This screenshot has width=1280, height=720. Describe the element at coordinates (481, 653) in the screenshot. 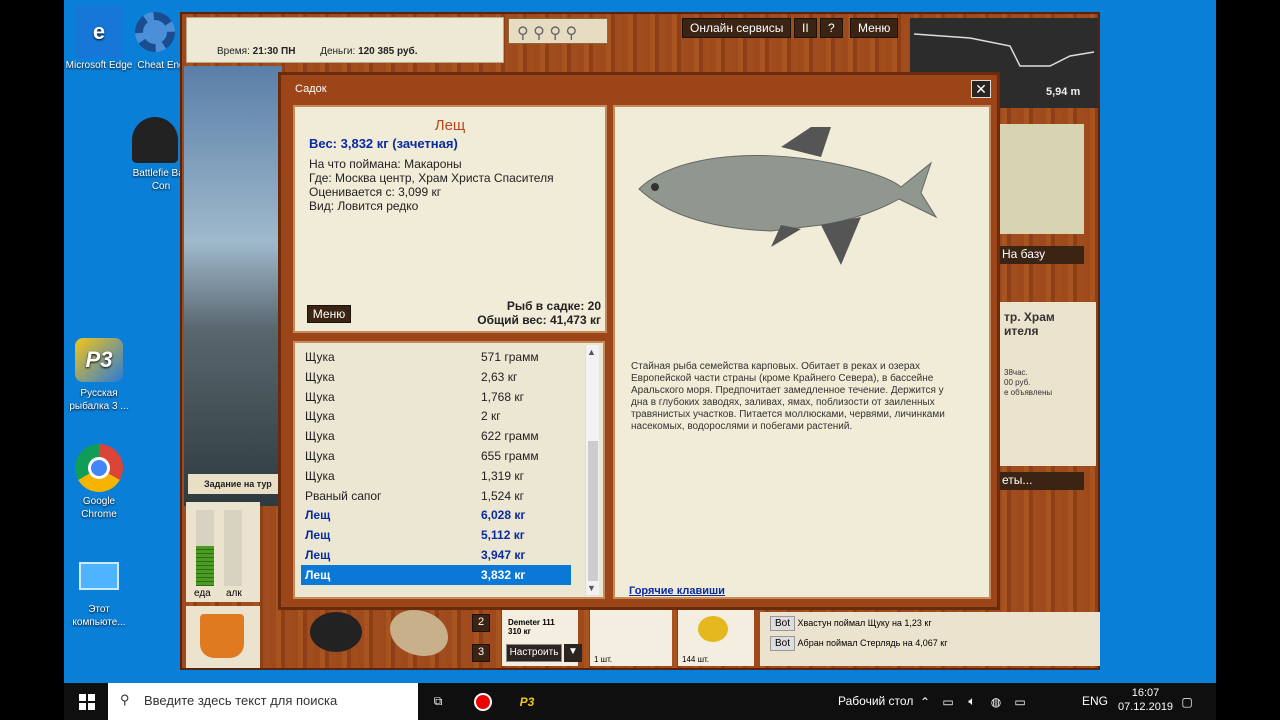

I see `slot-3-button: 3` at that location.